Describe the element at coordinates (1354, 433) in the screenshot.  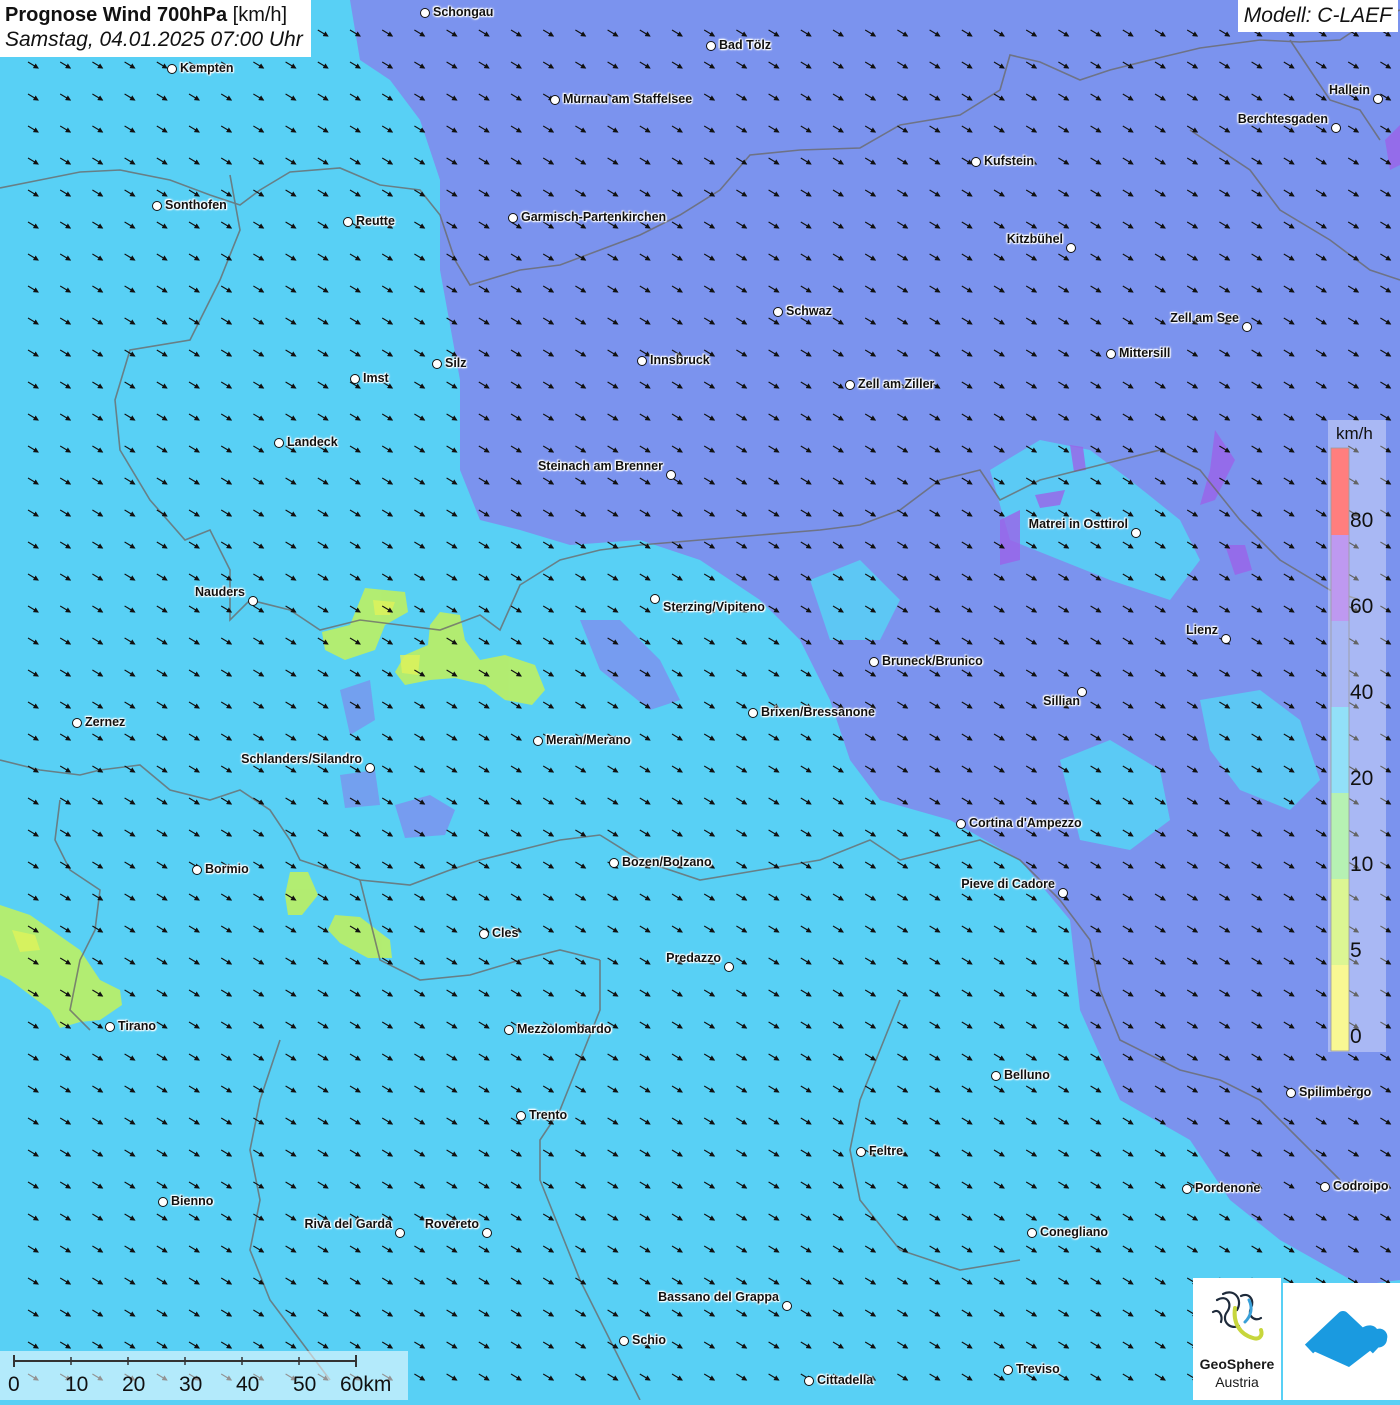
I see `legend-unit: km/h` at that location.